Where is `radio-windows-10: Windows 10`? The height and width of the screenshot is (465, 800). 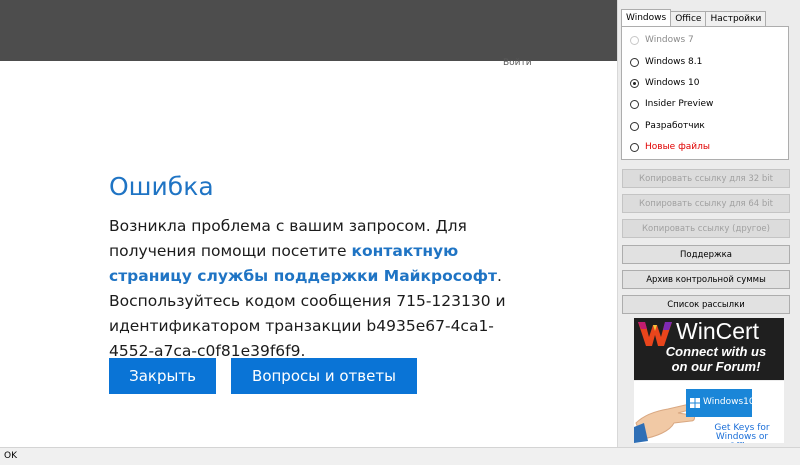
radio-windows-10: Windows 10 is located at coordinates (665, 83).